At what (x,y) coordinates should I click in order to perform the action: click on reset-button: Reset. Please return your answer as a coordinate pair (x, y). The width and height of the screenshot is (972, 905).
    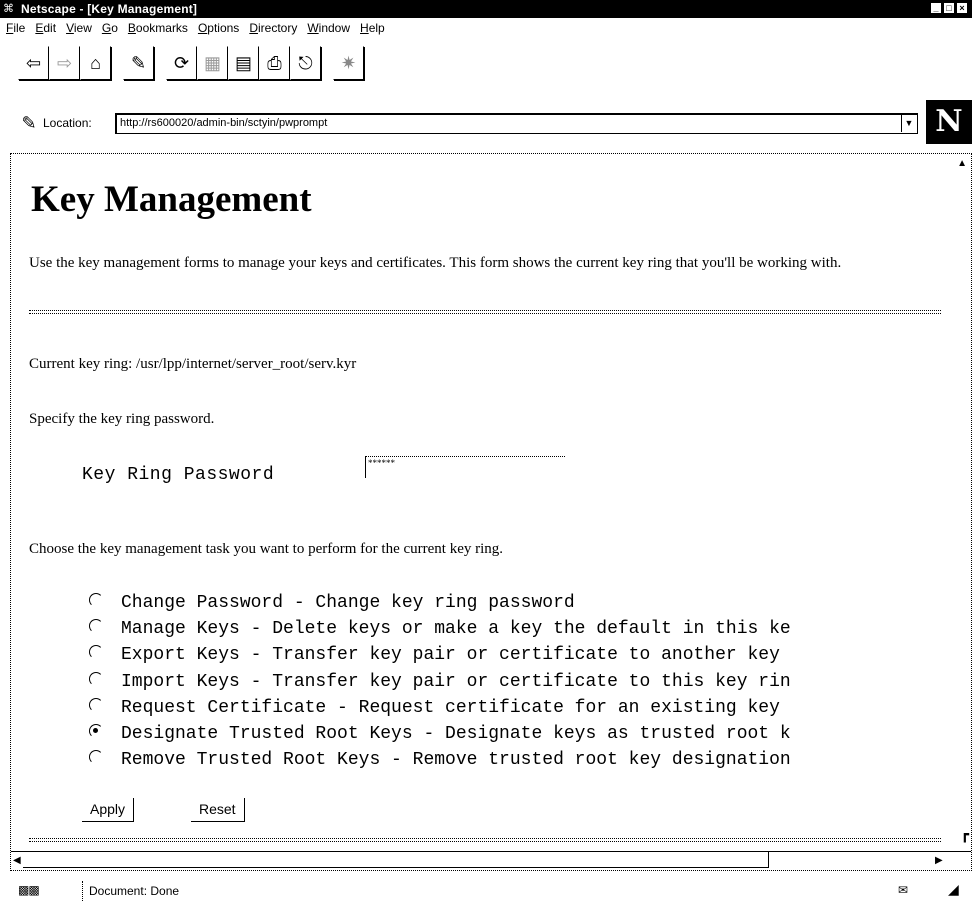
    Looking at the image, I should click on (218, 810).